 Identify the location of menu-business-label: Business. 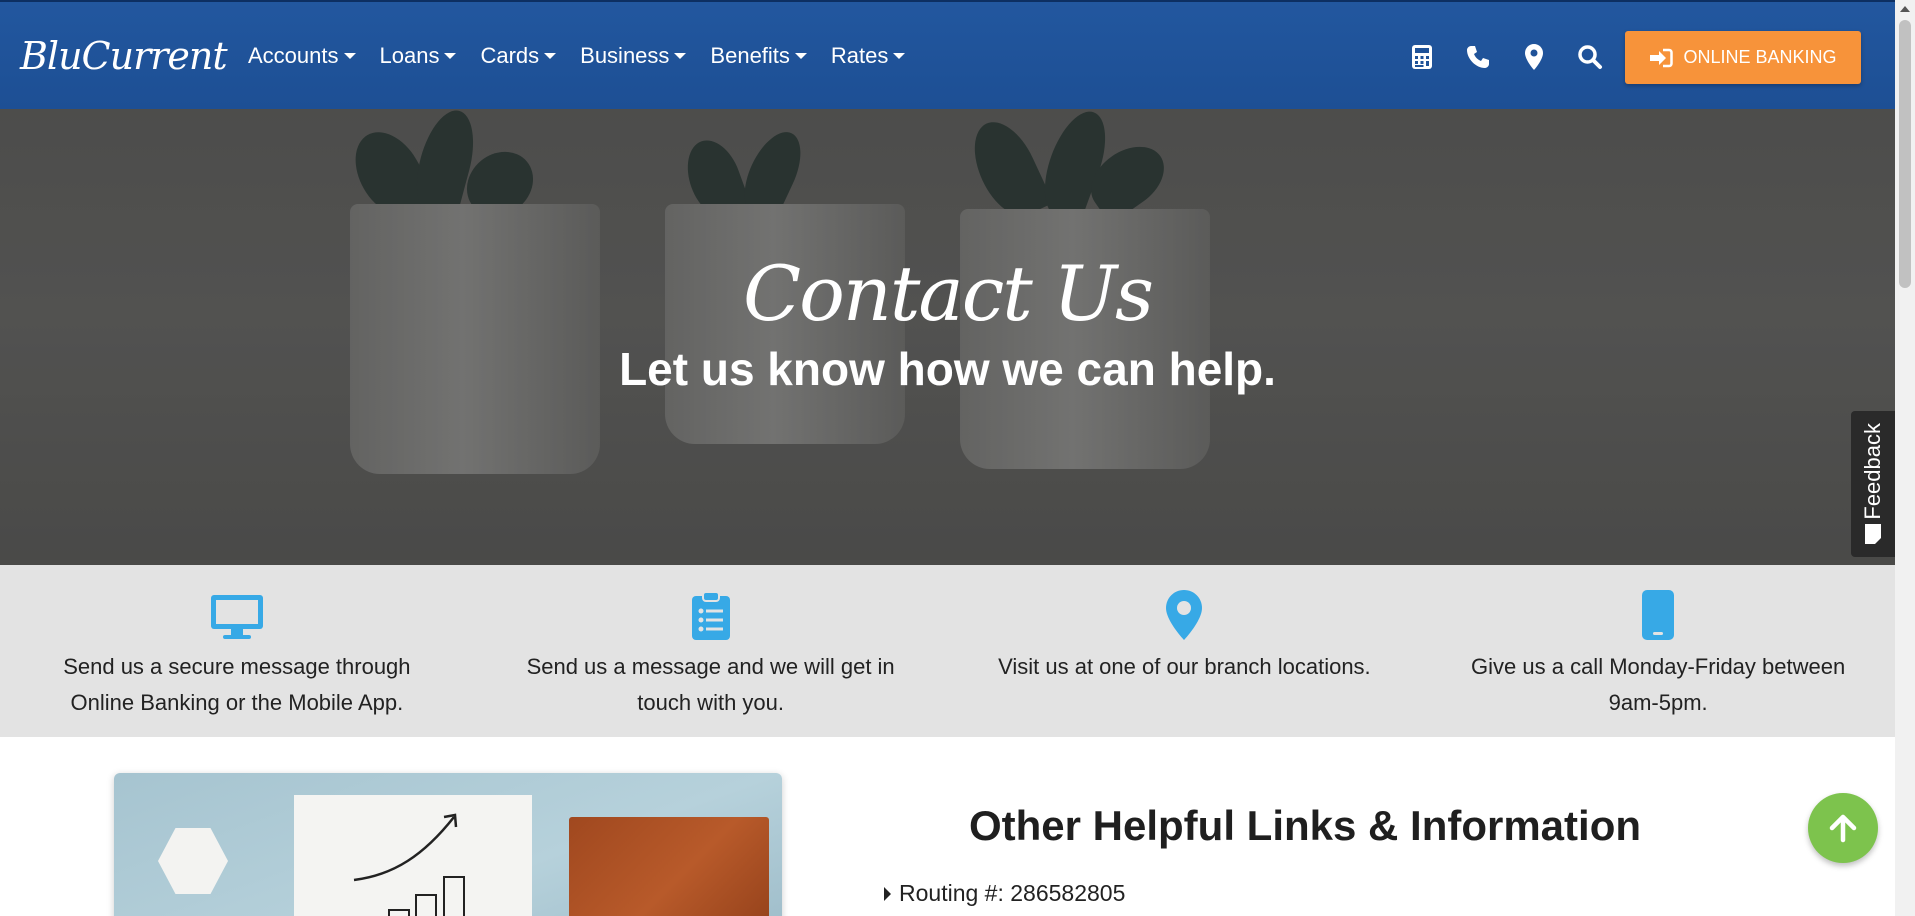
(625, 55).